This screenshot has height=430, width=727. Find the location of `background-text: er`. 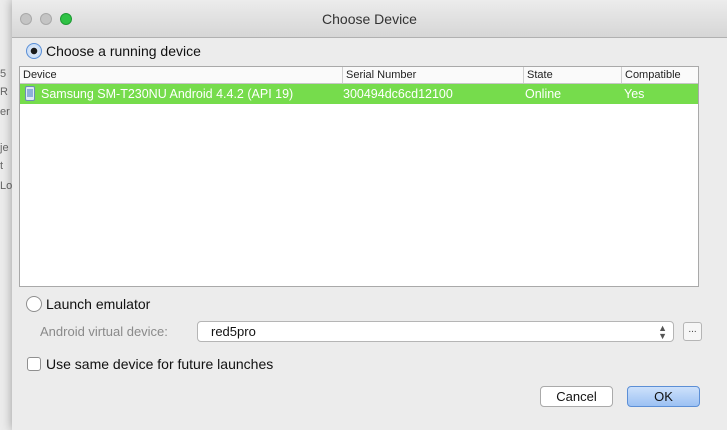

background-text: er is located at coordinates (5, 112).